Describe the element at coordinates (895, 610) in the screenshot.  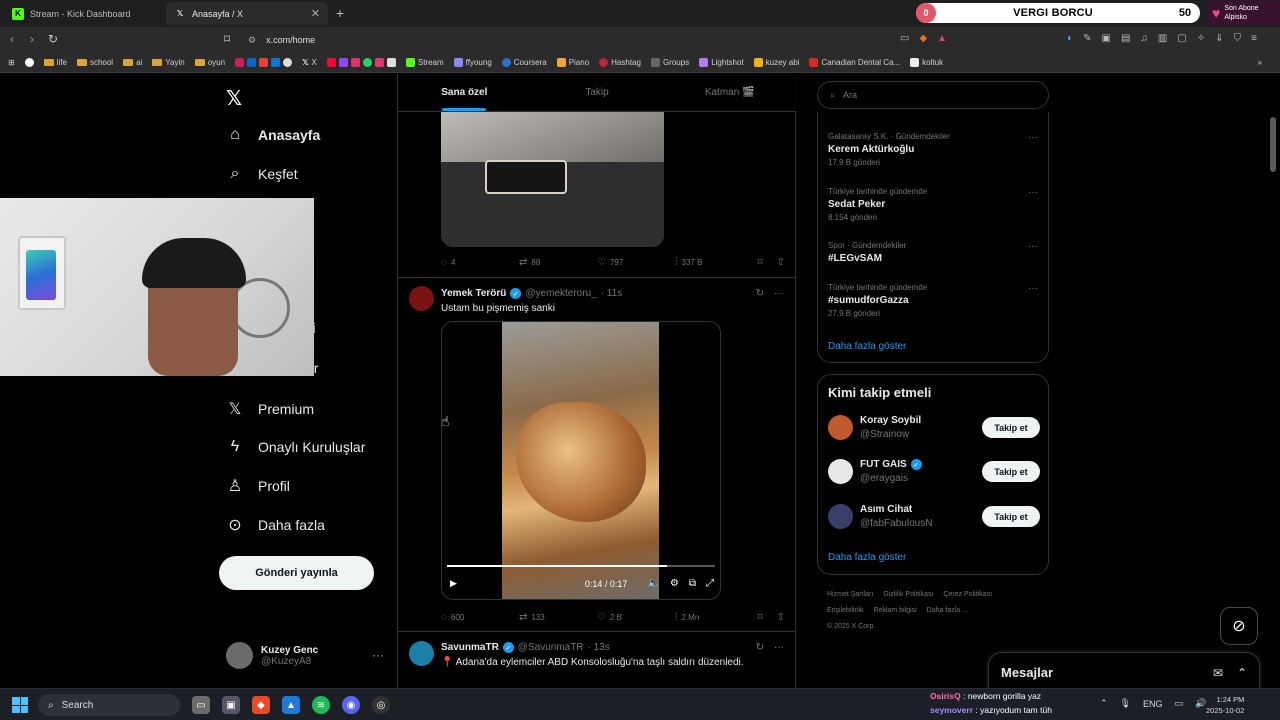
I see `footer-link: Reklam bilgisi` at that location.